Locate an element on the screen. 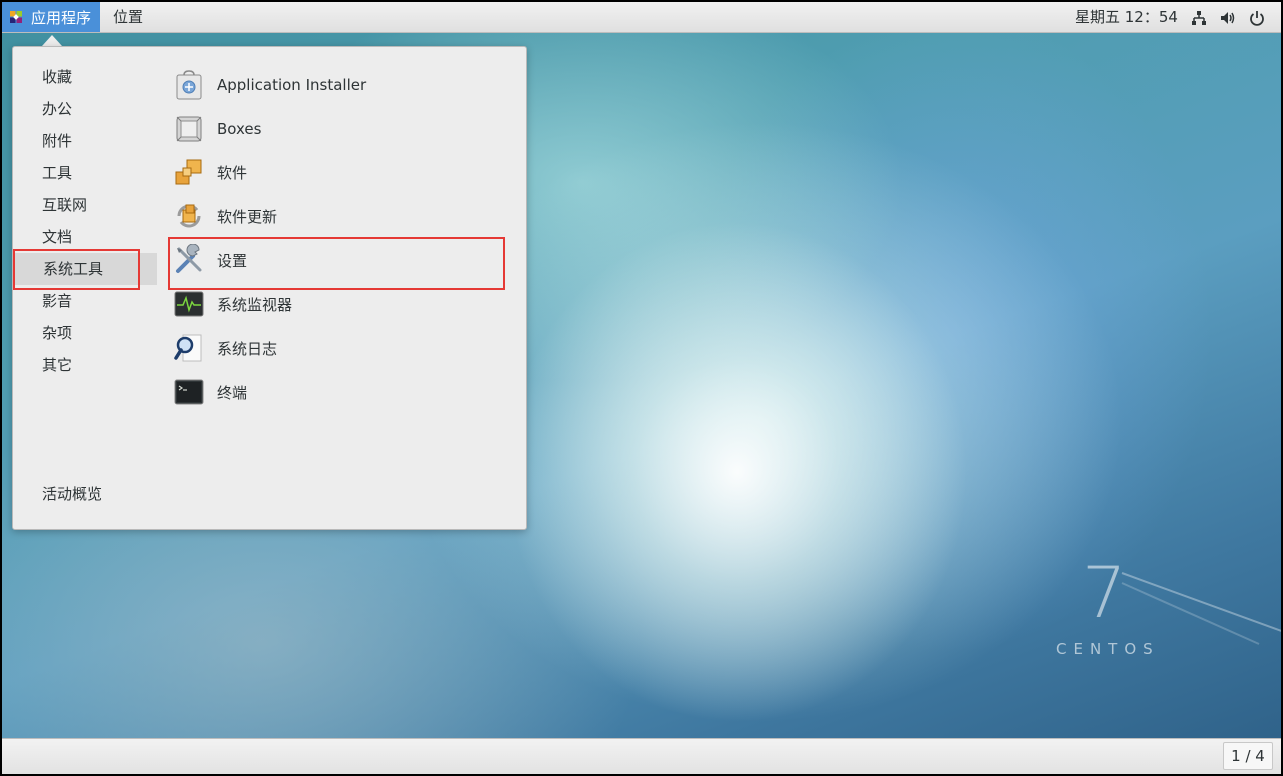 This screenshot has height=776, width=1283. centos-wordmark: CENTOS is located at coordinates (1108, 649).